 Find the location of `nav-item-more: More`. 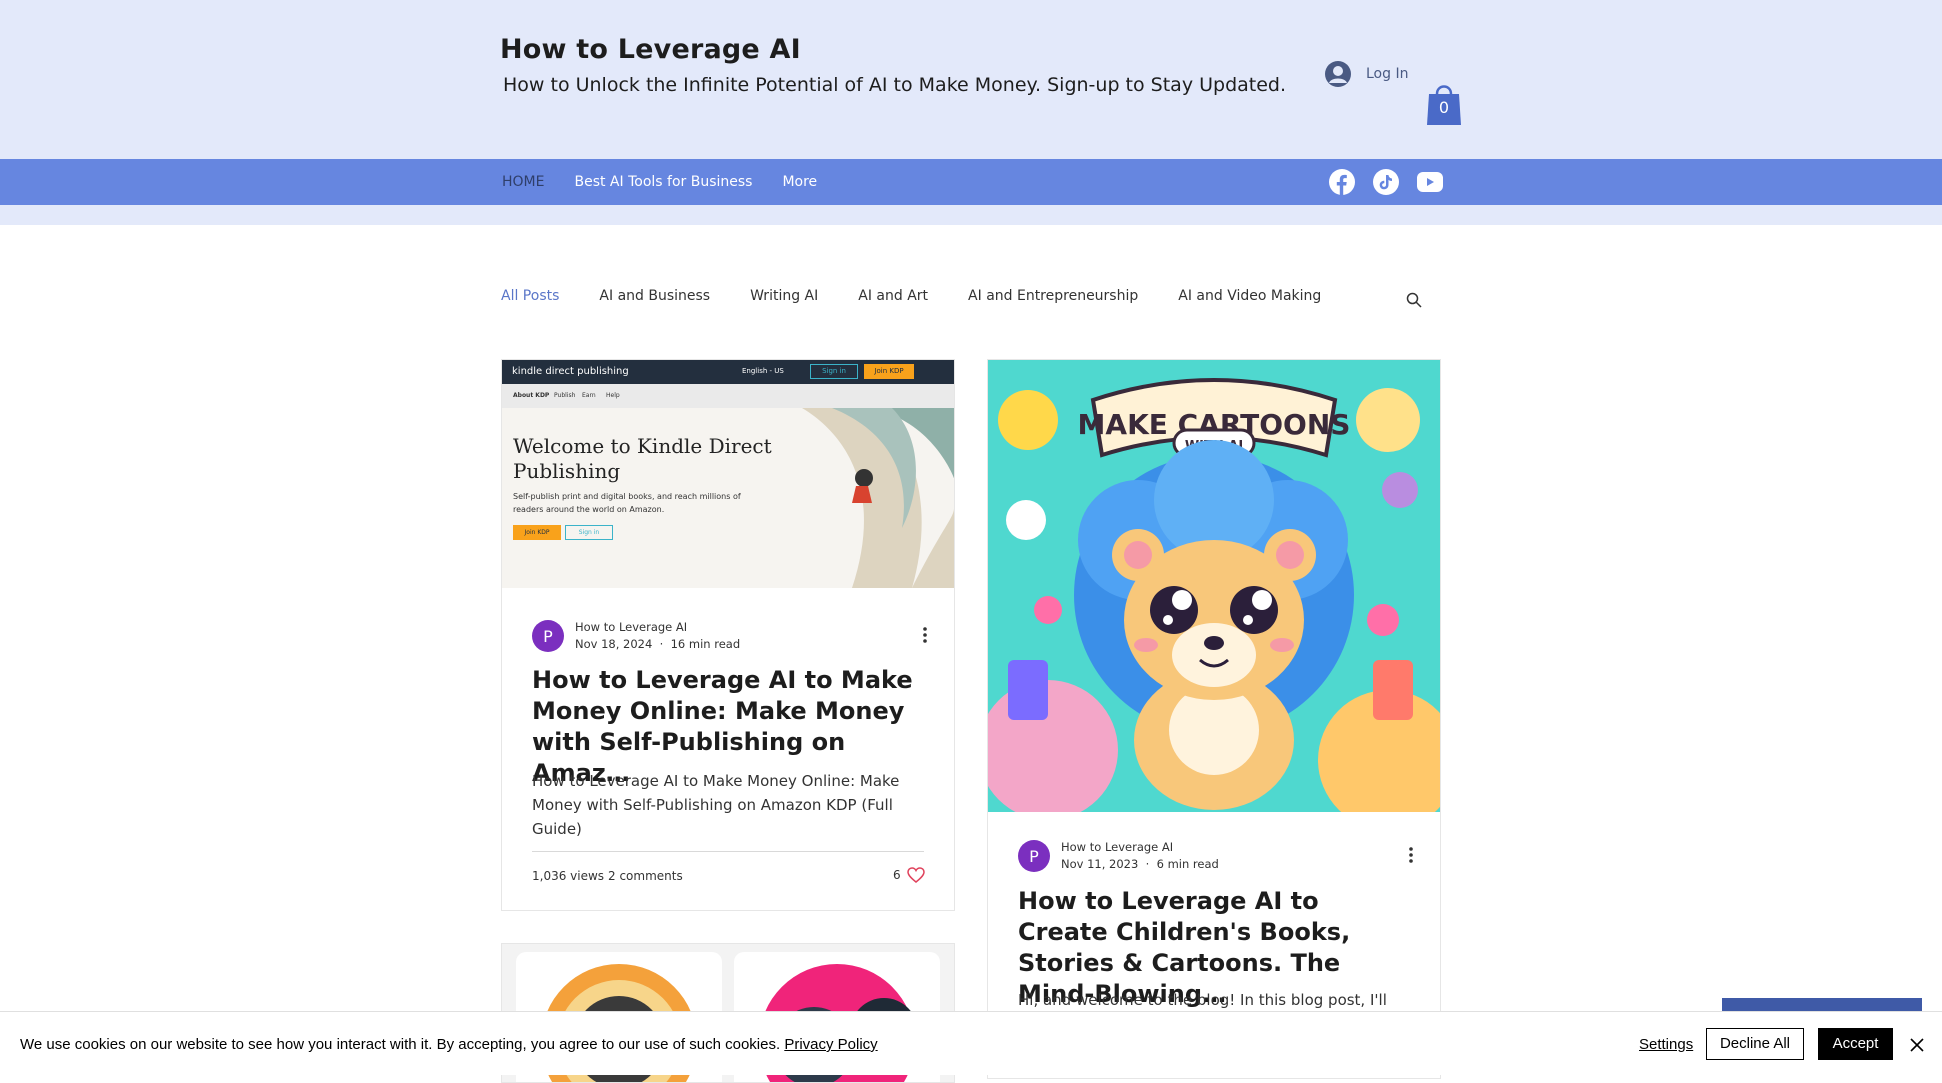

nav-item-more: More is located at coordinates (799, 182).